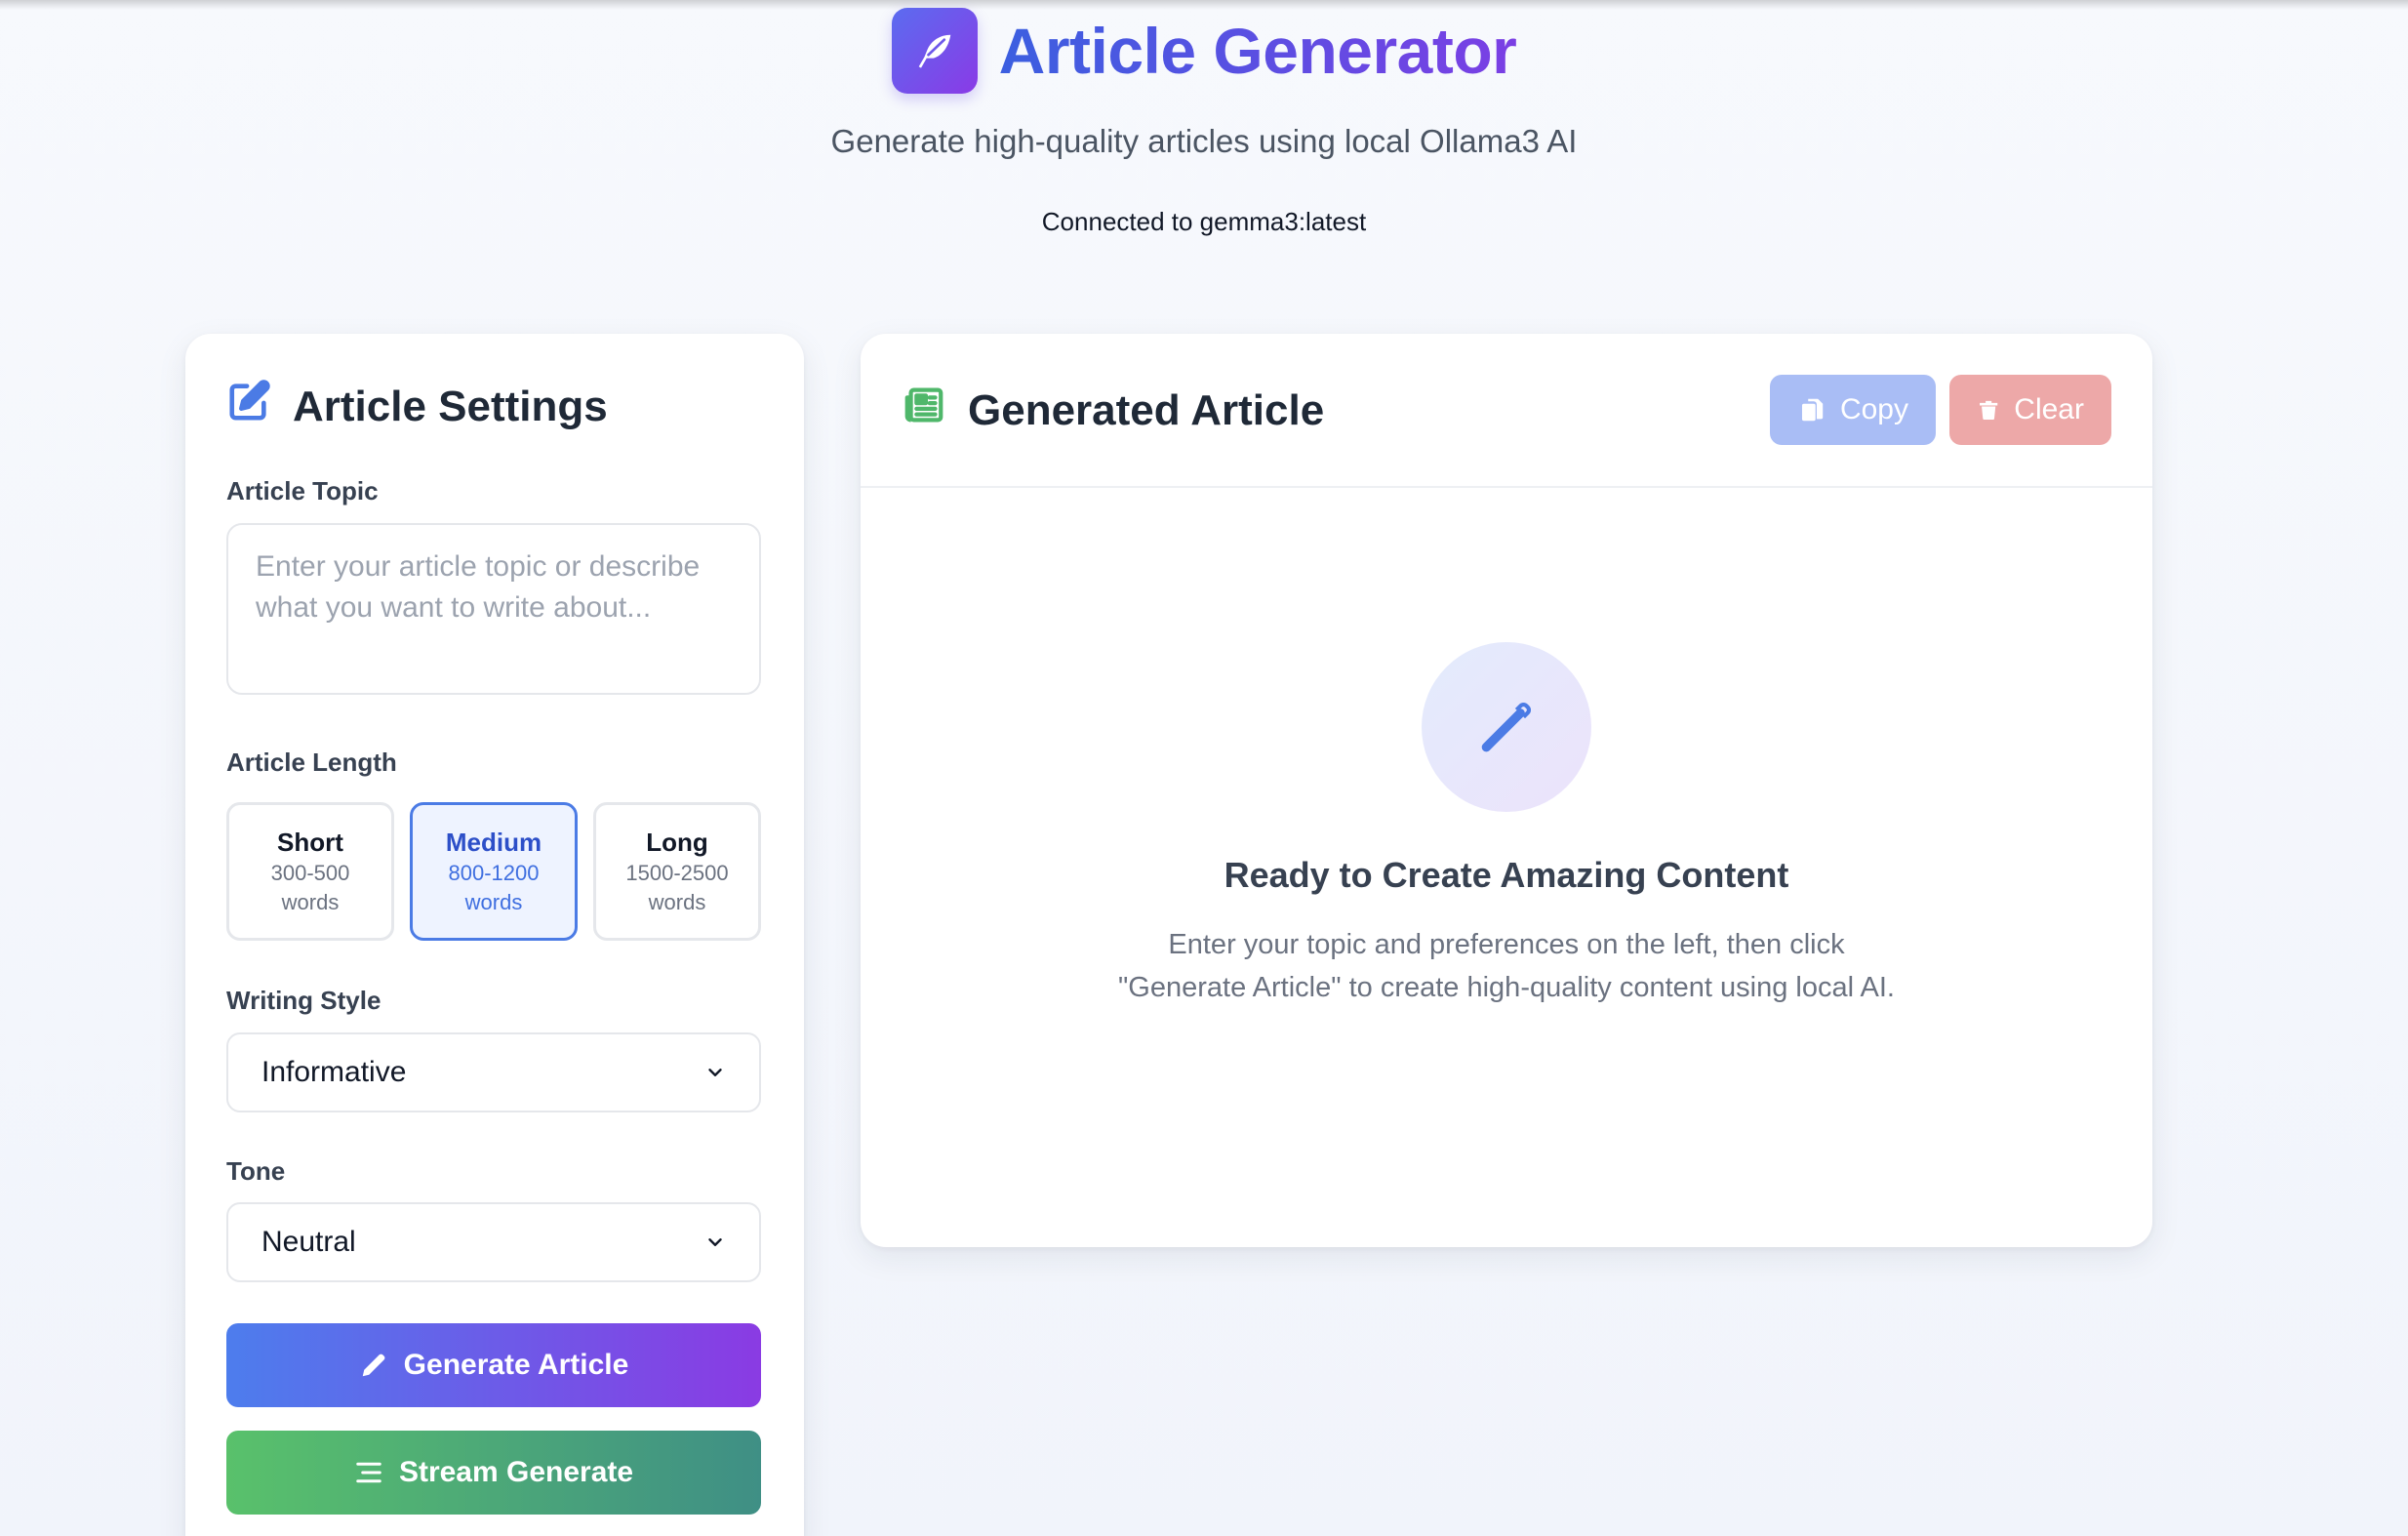 The height and width of the screenshot is (1536, 2408). Describe the element at coordinates (493, 842) in the screenshot. I see `length-option-name: Medium` at that location.